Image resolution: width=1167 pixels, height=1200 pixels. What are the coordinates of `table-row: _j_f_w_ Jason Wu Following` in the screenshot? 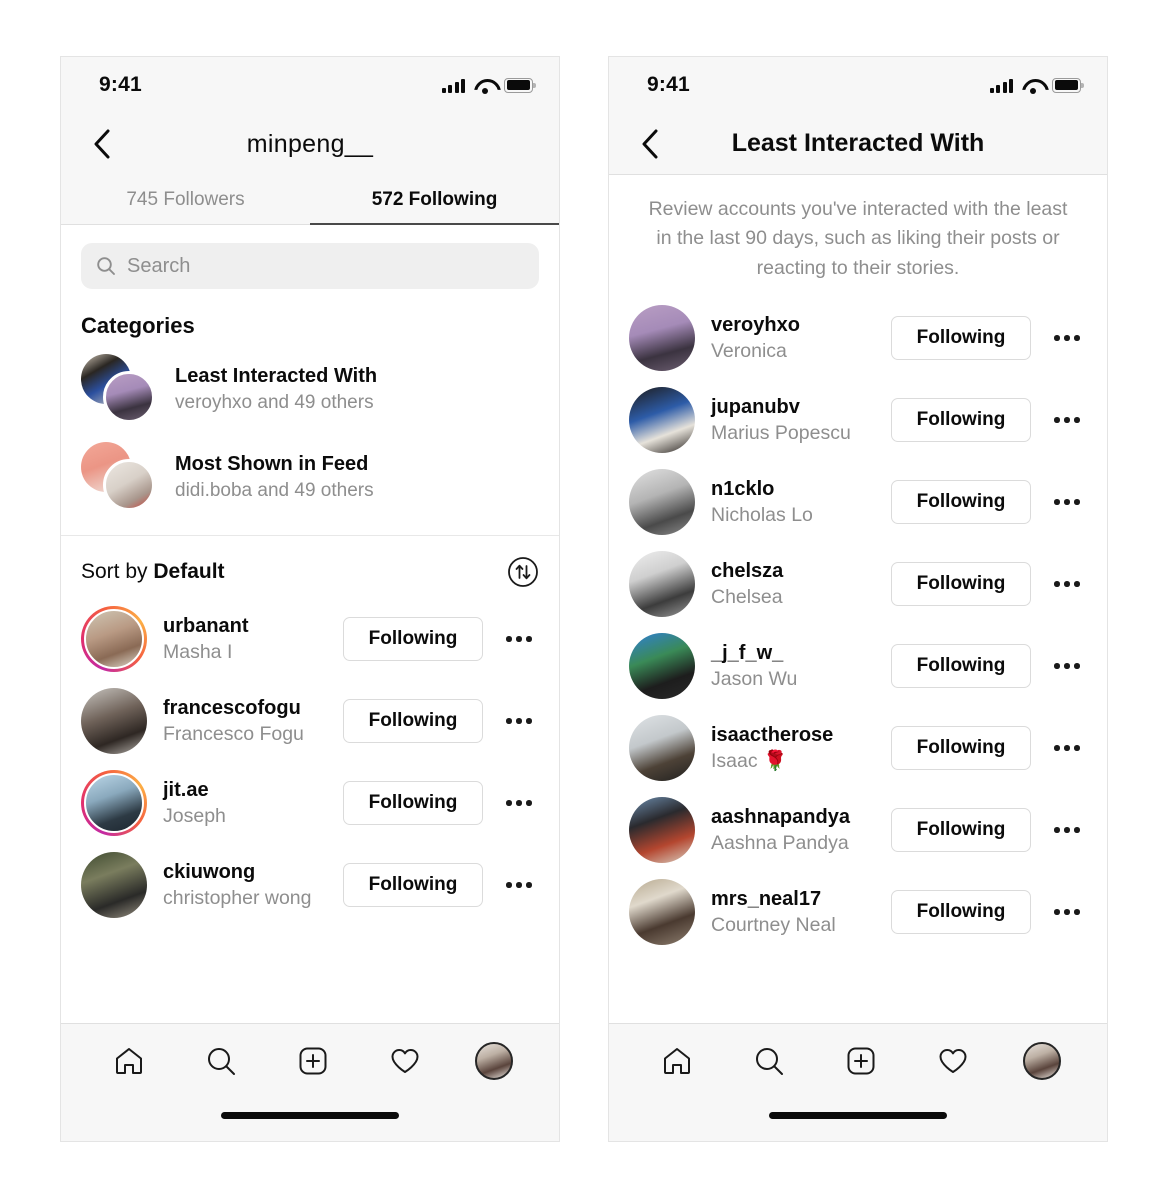 It's located at (858, 666).